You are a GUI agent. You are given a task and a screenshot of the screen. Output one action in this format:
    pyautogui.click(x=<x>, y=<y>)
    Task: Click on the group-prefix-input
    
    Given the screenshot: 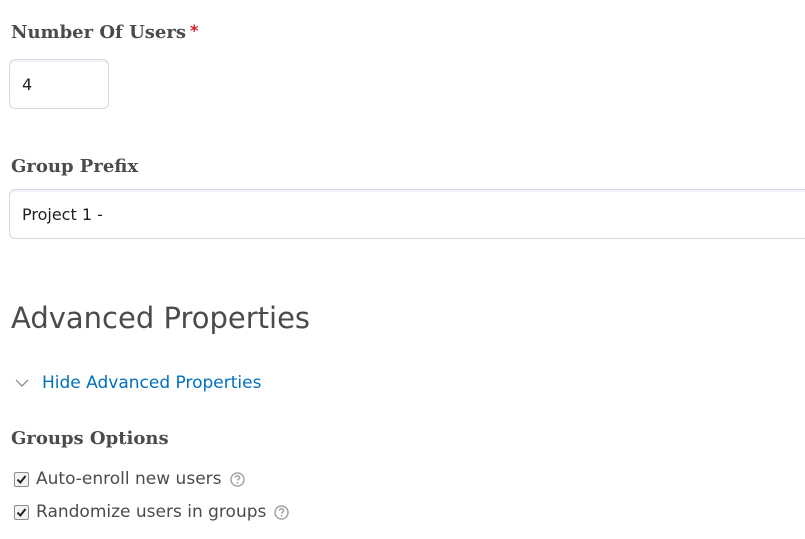 What is the action you would take?
    pyautogui.click(x=407, y=214)
    